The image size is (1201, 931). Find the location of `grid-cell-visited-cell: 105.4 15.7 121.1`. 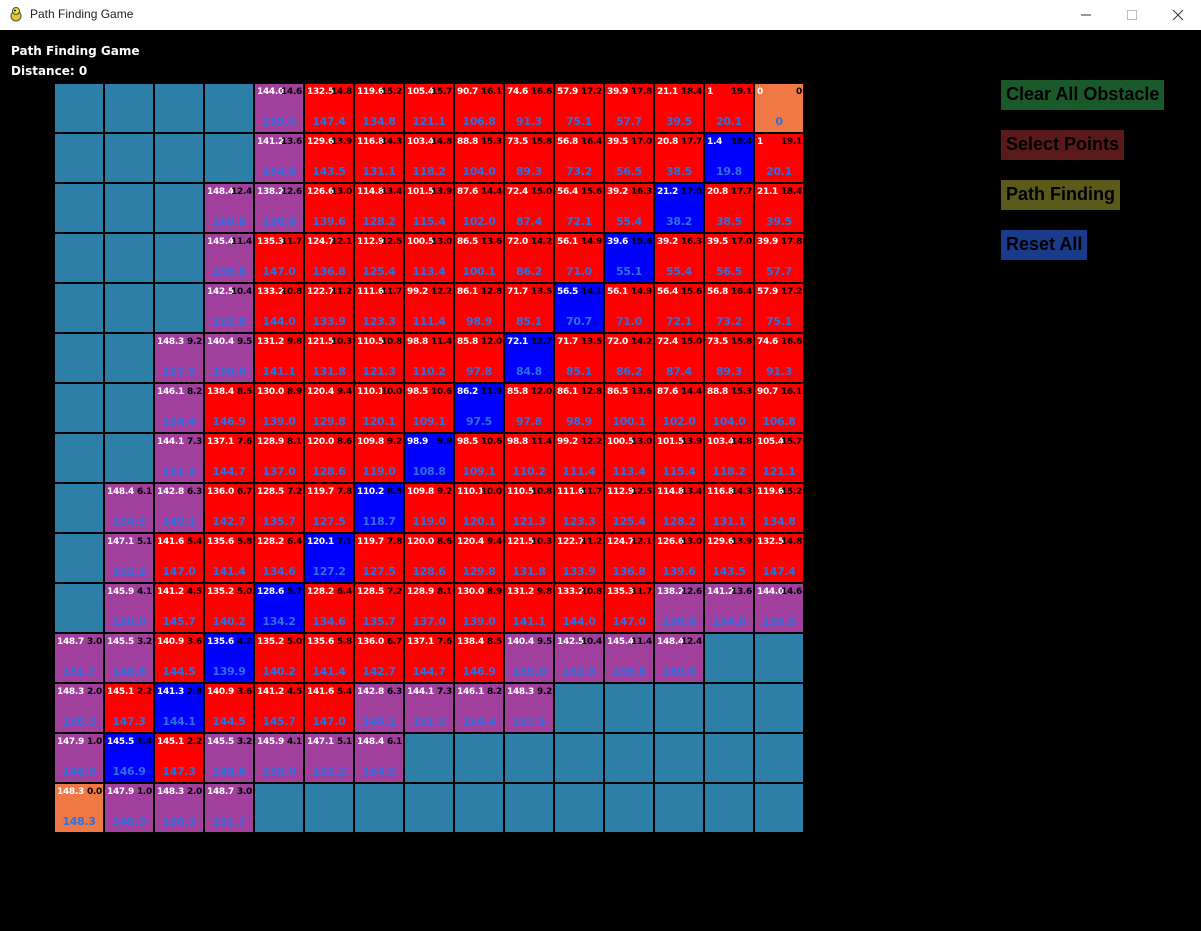

grid-cell-visited-cell: 105.4 15.7 121.1 is located at coordinates (779, 458).